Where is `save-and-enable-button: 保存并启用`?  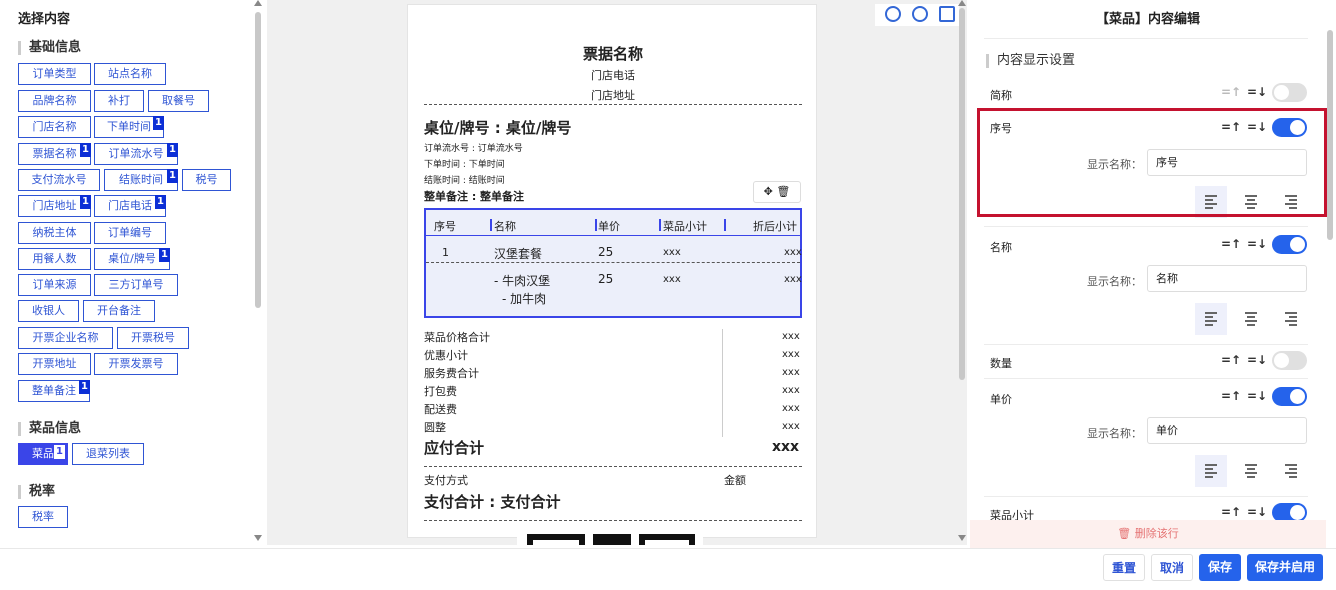 save-and-enable-button: 保存并启用 is located at coordinates (1285, 567).